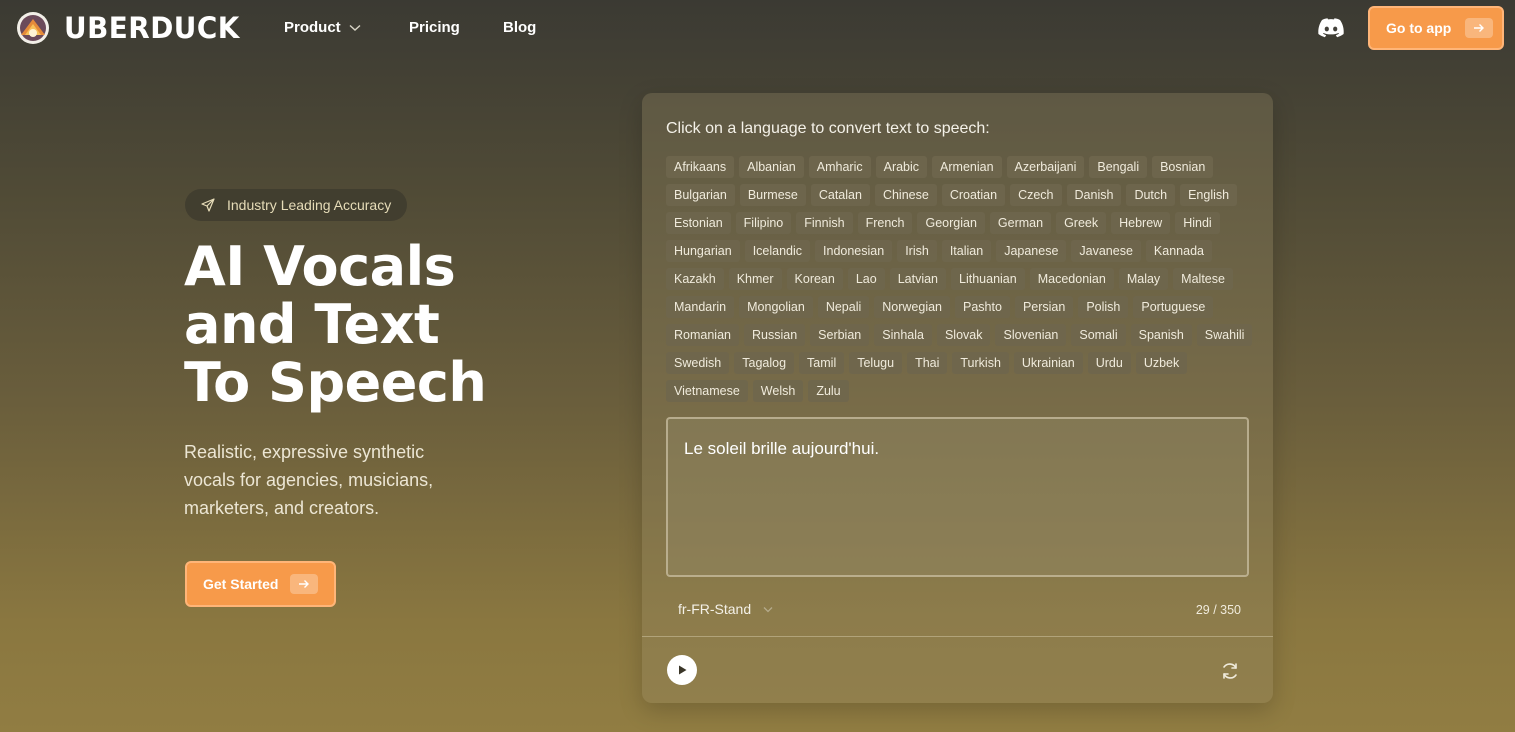 The width and height of the screenshot is (1515, 732). Describe the element at coordinates (917, 251) in the screenshot. I see `language-chip: Irish` at that location.